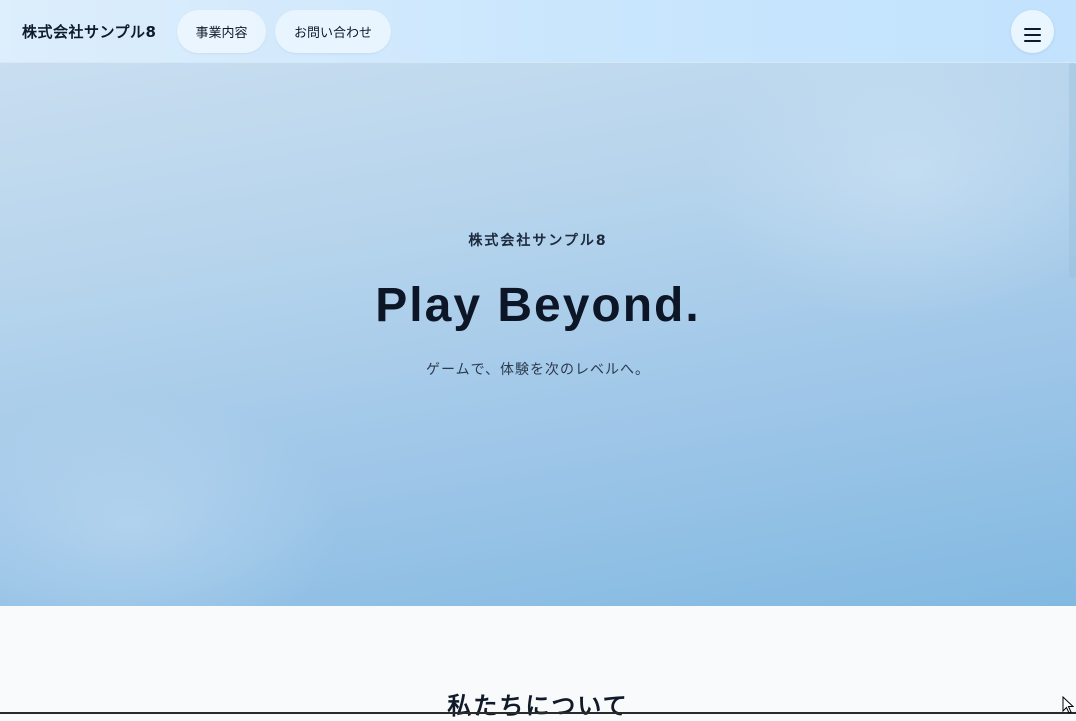  What do you see at coordinates (1068, 705) in the screenshot?
I see `mouse-cursor-icon` at bounding box center [1068, 705].